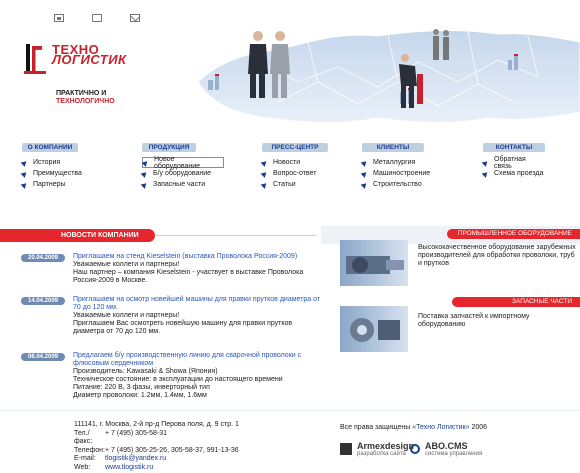  I want to click on slogan: ПРАКТИЧНО И ТЕХНОЛОГИЧНО, so click(85, 98).